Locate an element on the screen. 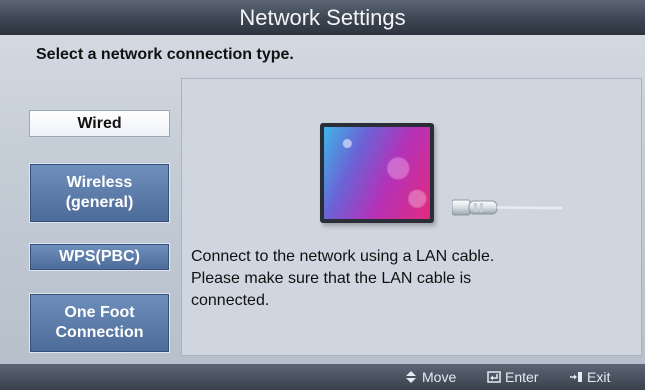 This screenshot has width=645, height=390. tv-screen-image is located at coordinates (377, 173).